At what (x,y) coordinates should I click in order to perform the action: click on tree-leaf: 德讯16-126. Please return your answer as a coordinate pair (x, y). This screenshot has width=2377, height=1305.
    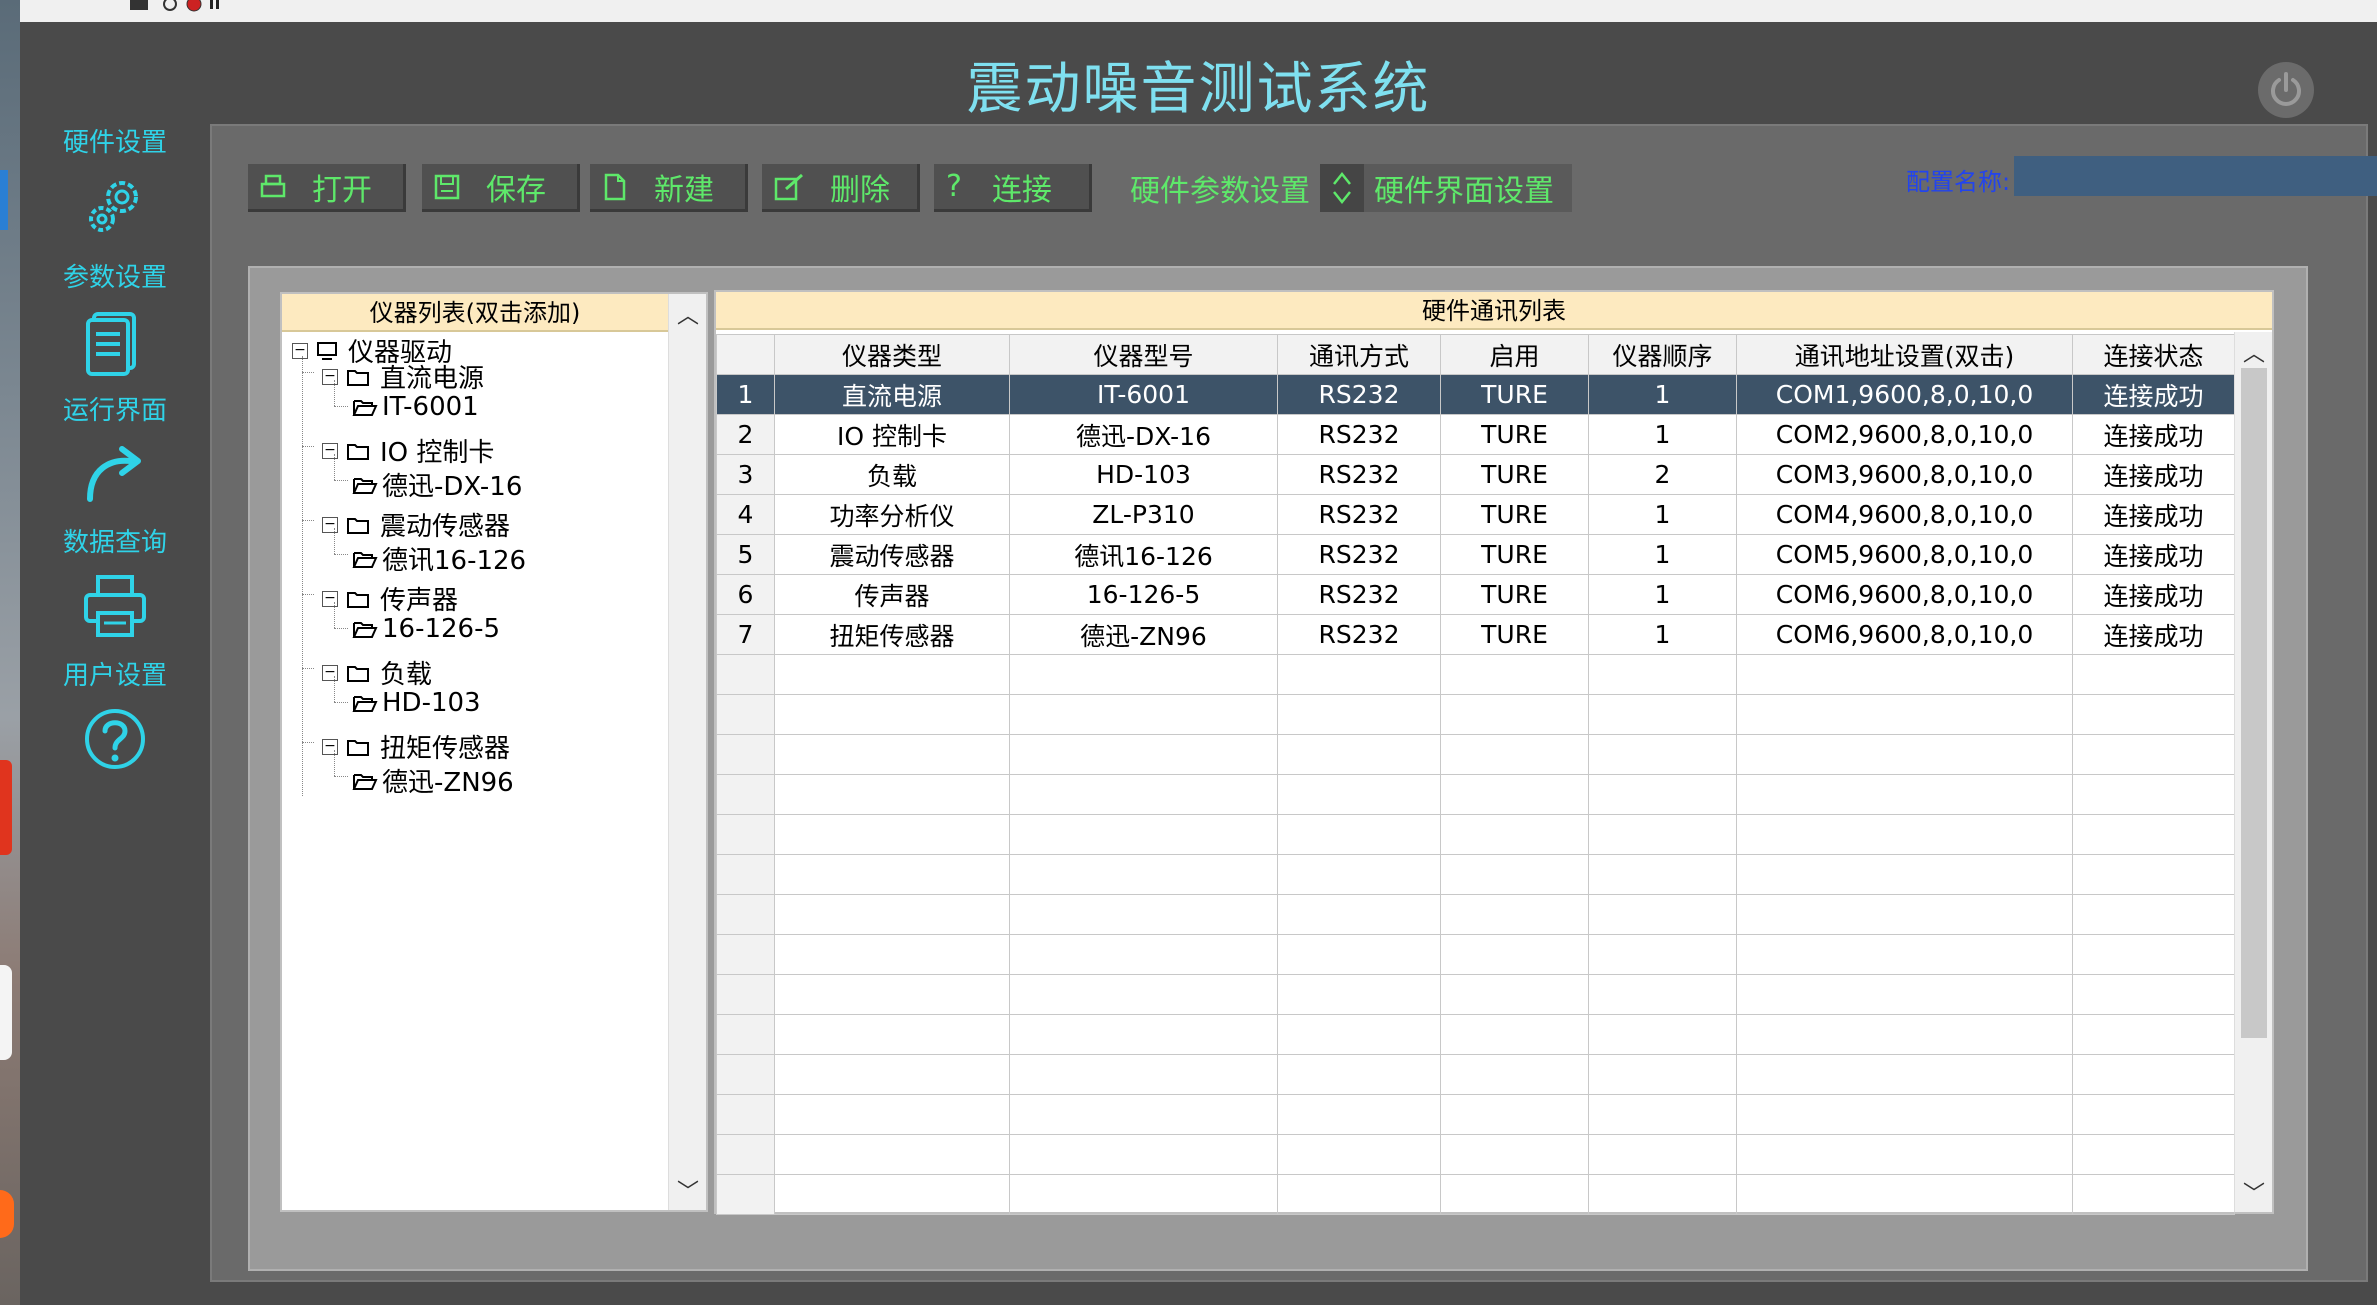
    Looking at the image, I should click on (439, 558).